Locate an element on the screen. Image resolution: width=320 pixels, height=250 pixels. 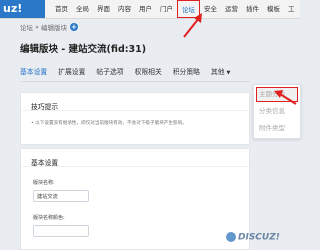
nav-item-users: 用户 is located at coordinates (145, 9).